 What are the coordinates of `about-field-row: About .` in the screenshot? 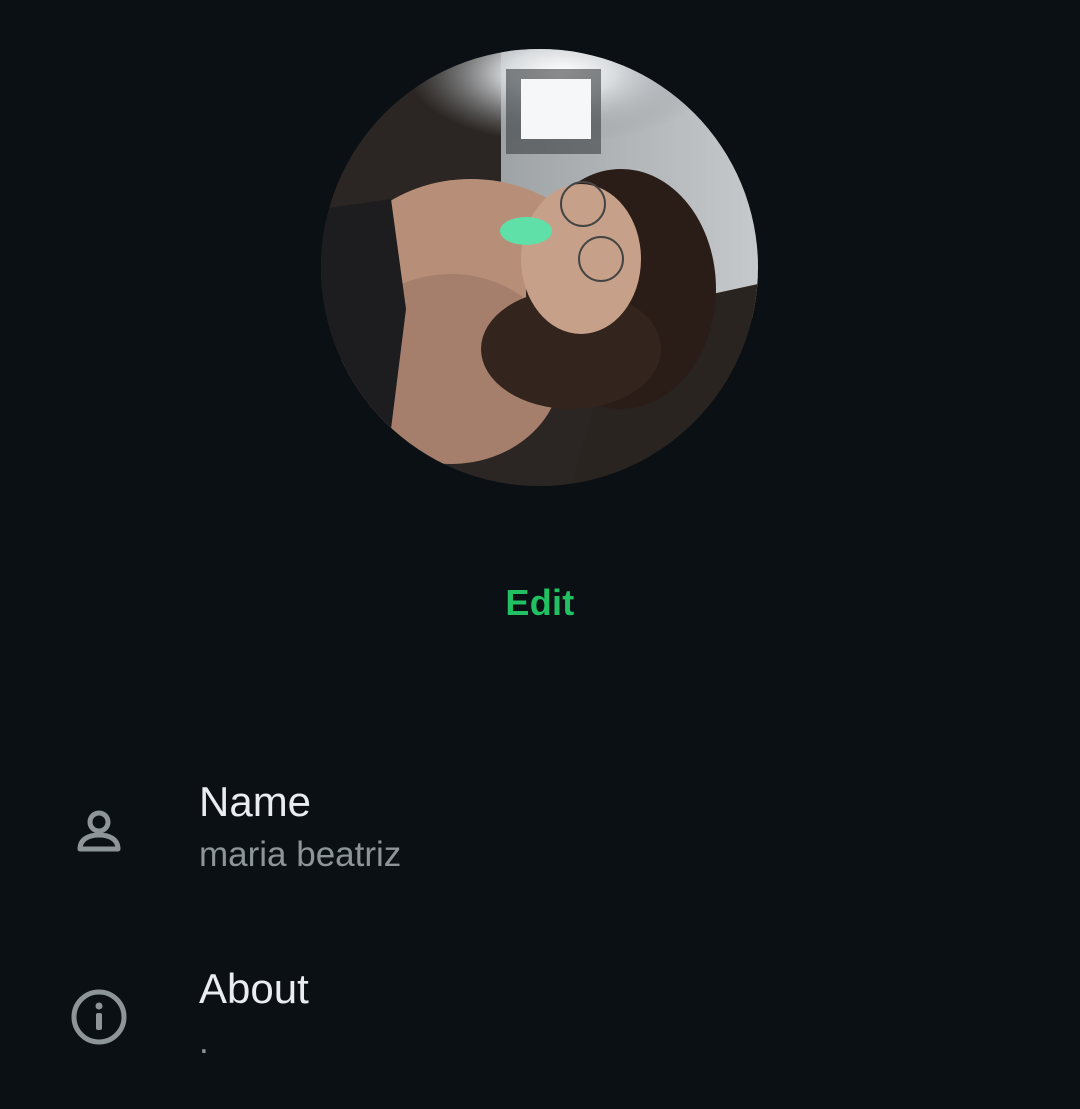 It's located at (540, 1022).